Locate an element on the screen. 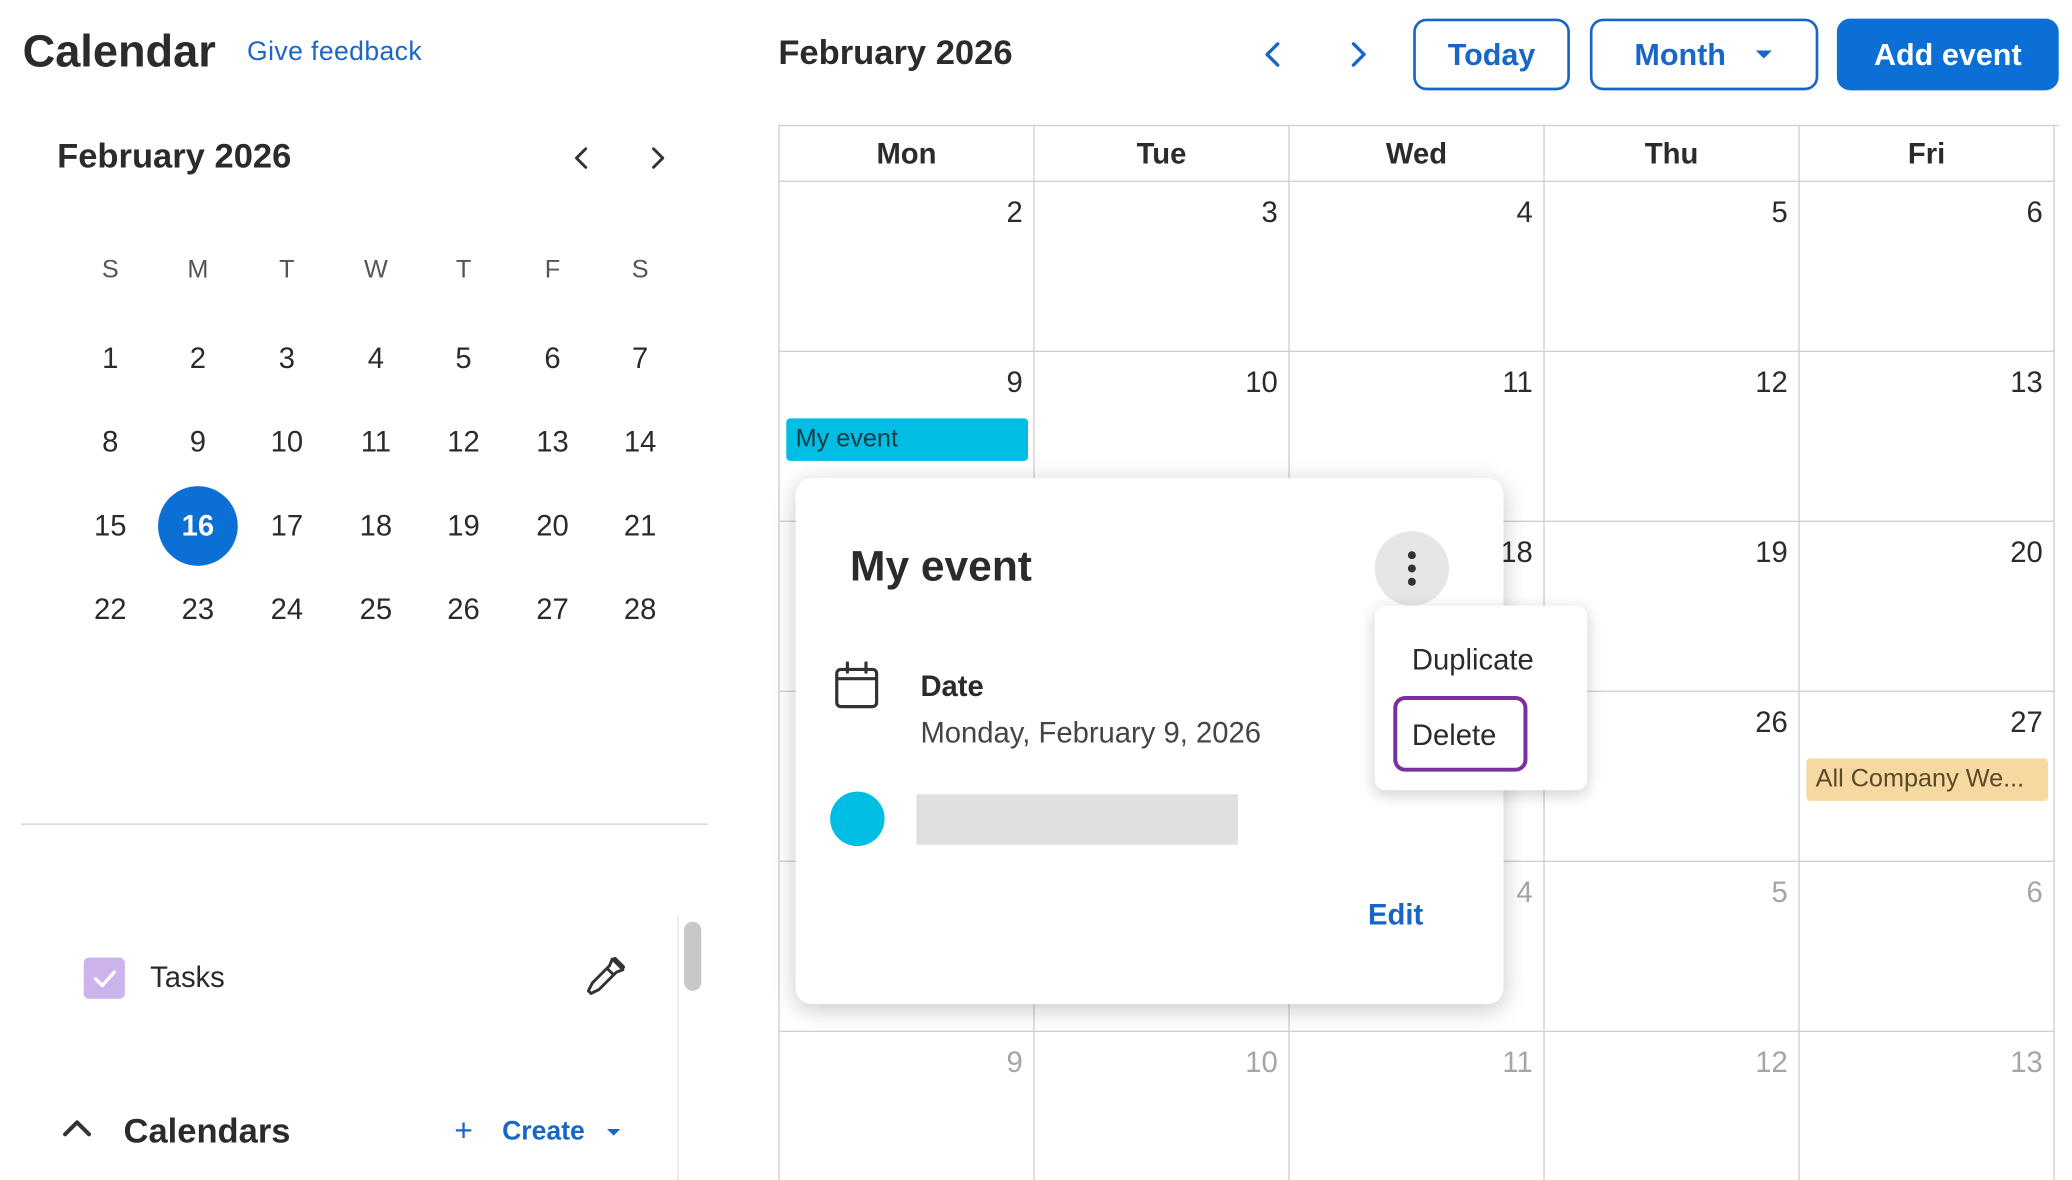 Image resolution: width=2072 pixels, height=1180 pixels. menu-item-delete: Delete is located at coordinates (1454, 736).